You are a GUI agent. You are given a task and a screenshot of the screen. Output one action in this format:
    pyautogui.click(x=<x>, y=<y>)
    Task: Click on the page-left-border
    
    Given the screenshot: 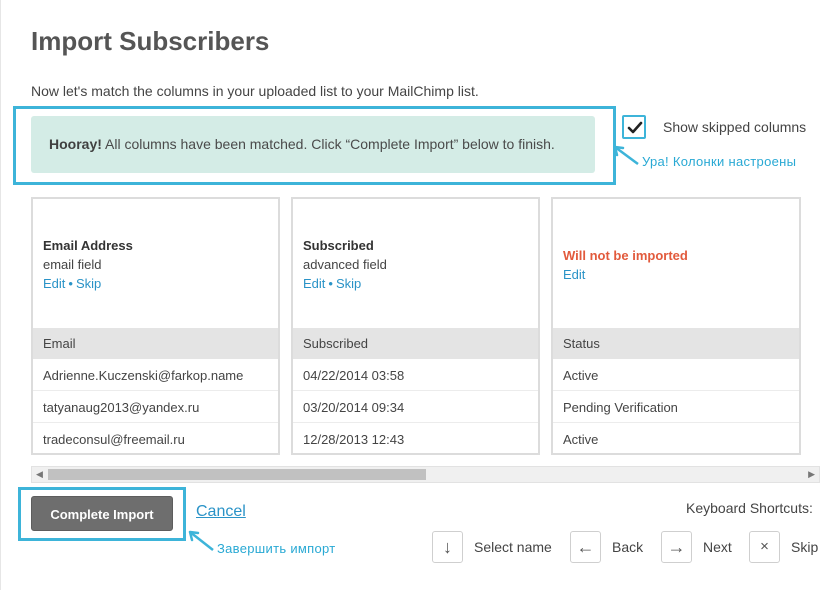 What is the action you would take?
    pyautogui.click(x=0, y=295)
    